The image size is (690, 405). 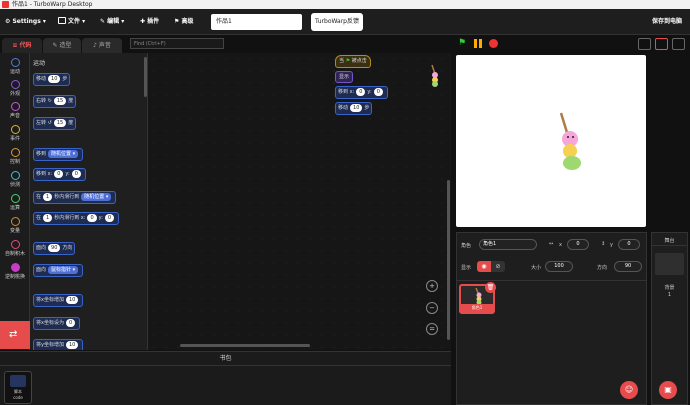 What do you see at coordinates (669, 318) in the screenshot?
I see `stage-selector: 舞台 背景 1` at bounding box center [669, 318].